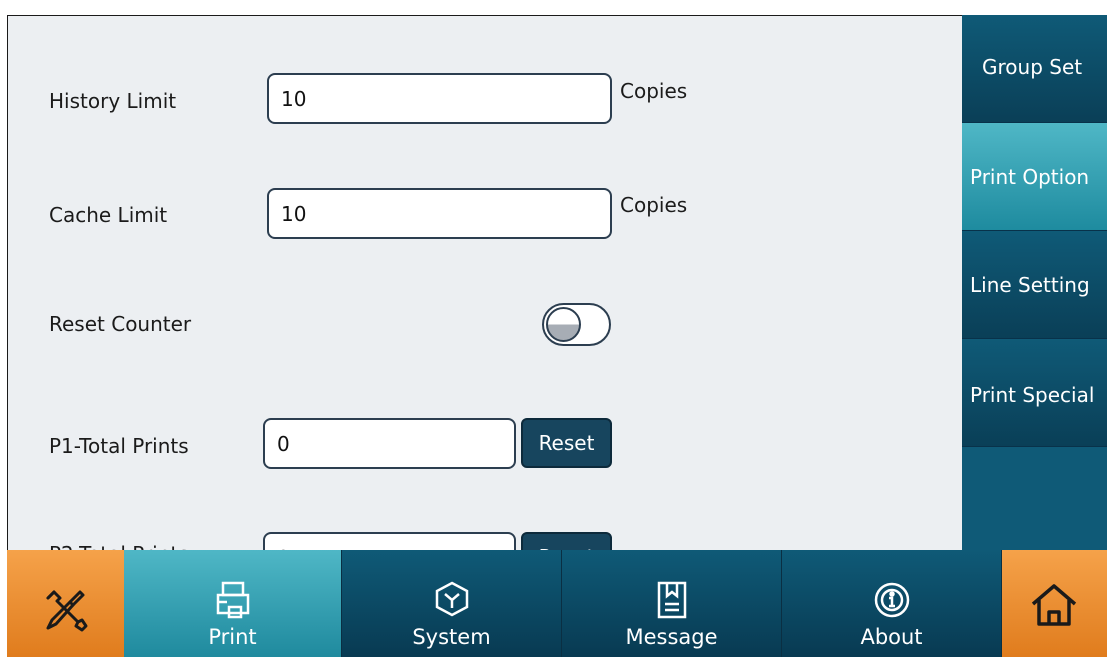 The width and height of the screenshot is (1107, 657). Describe the element at coordinates (67, 611) in the screenshot. I see `wrench-screwdriver-icon` at that location.